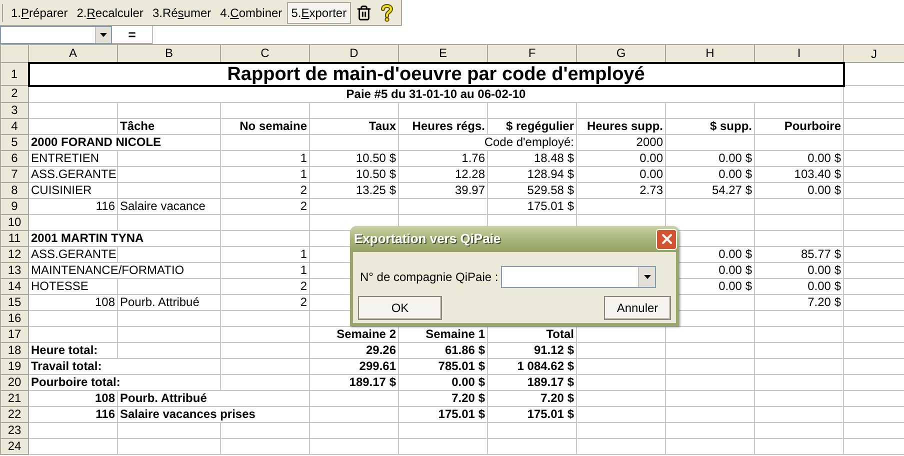 This screenshot has width=904, height=456. Describe the element at coordinates (73, 158) in the screenshot. I see `table-cell: ENTRETIEN` at that location.